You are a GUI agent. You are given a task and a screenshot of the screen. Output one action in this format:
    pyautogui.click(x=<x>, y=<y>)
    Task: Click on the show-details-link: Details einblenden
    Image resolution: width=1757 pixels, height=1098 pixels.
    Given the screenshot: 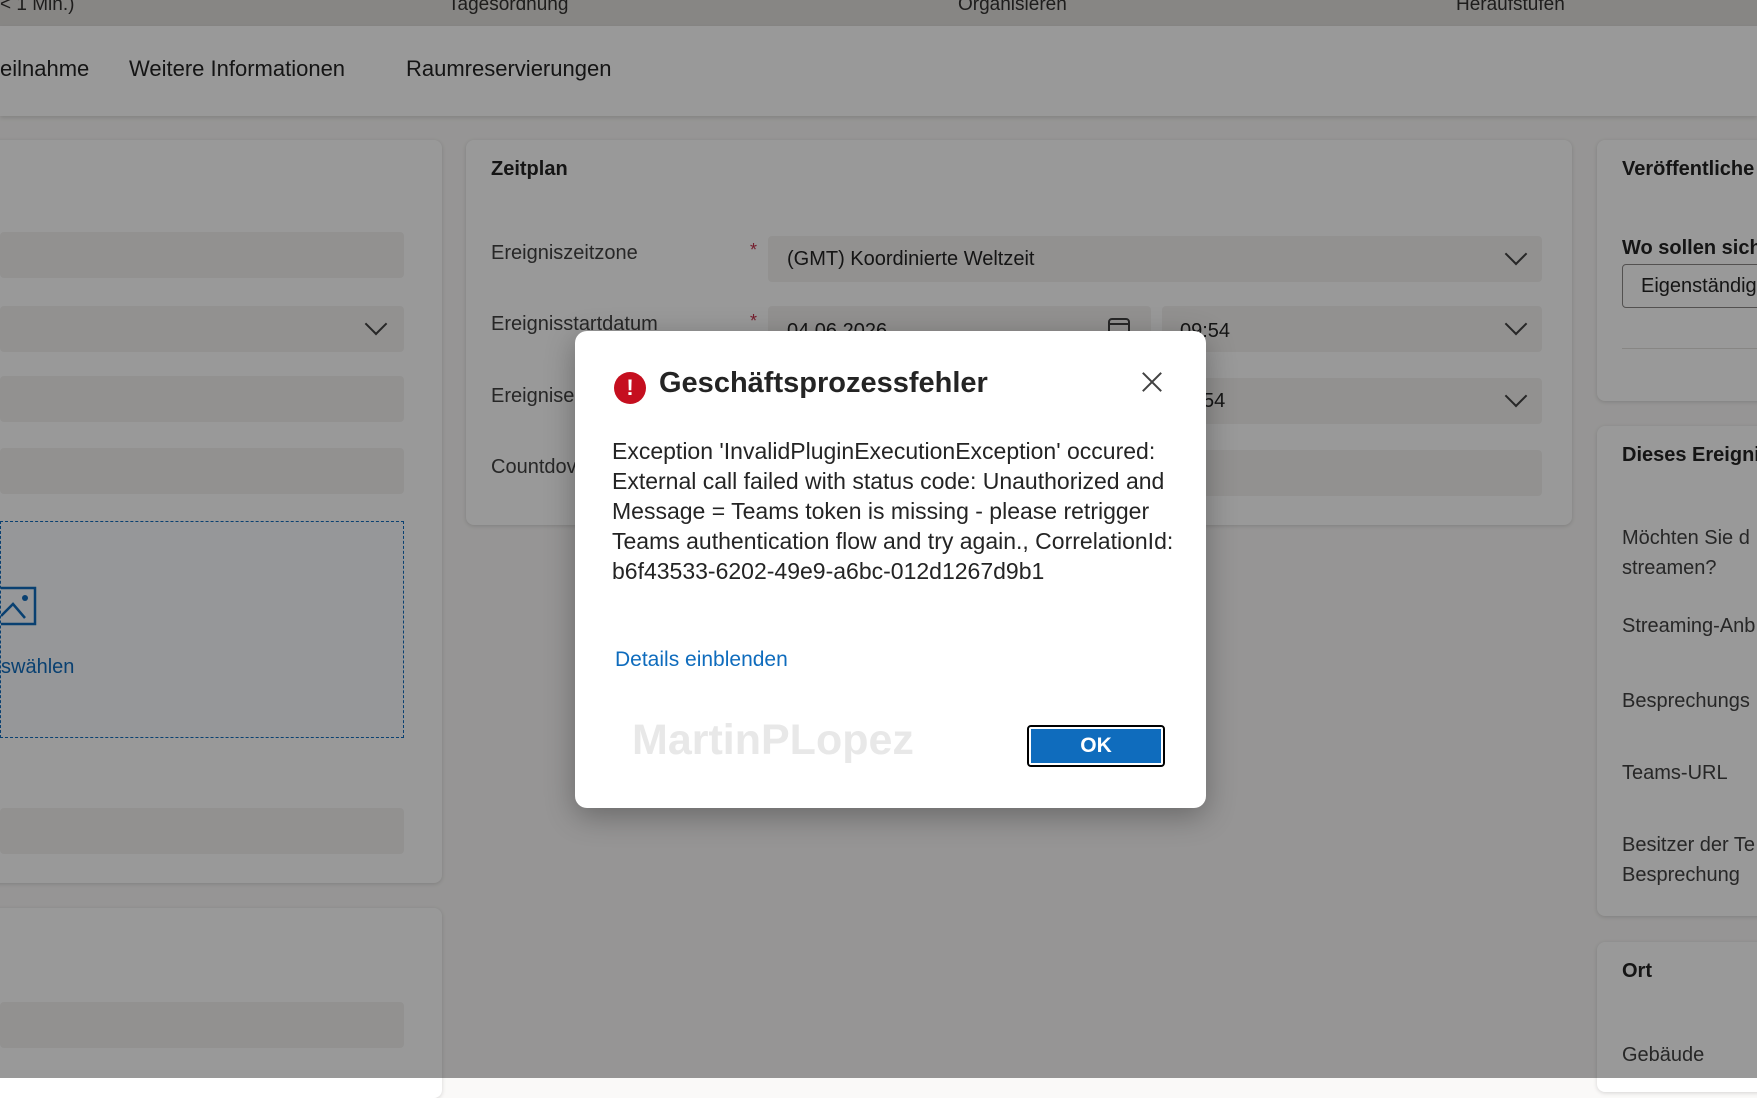 What is the action you would take?
    pyautogui.click(x=701, y=660)
    